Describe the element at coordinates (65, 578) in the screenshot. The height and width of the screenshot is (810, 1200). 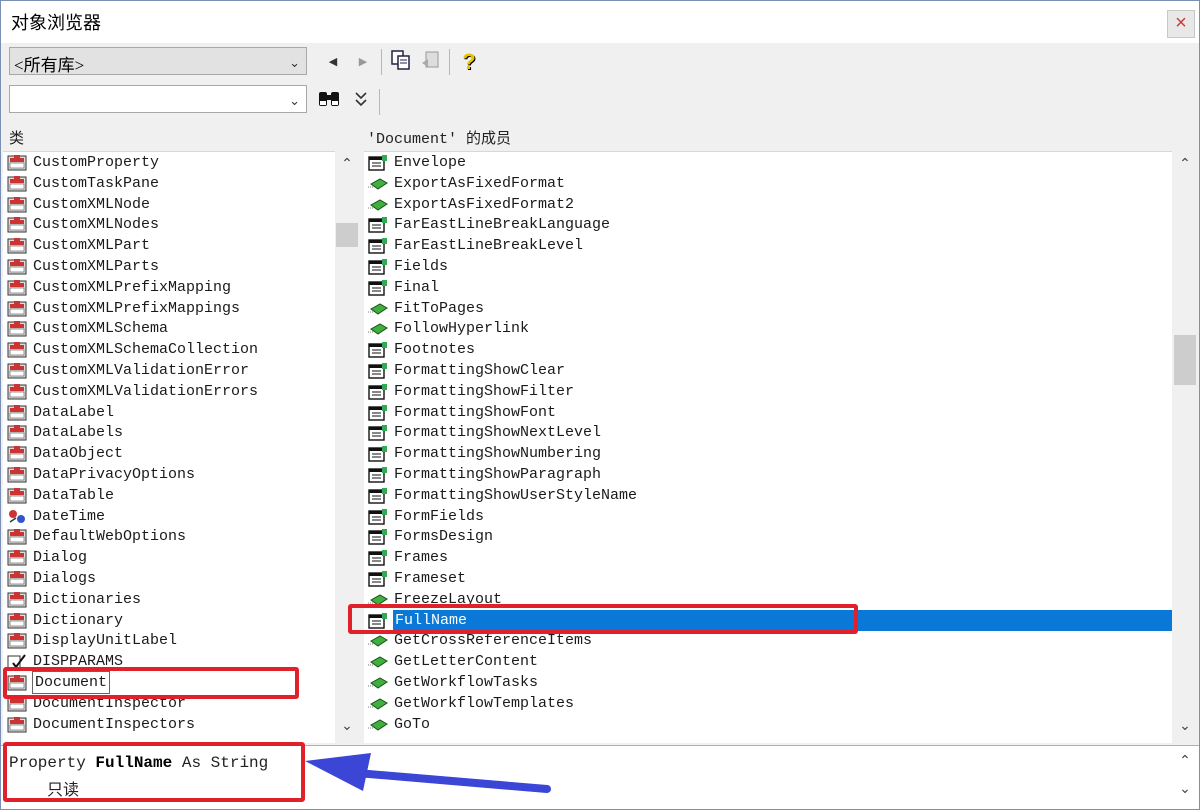
I see `class-list-item-label: Dialogs` at that location.